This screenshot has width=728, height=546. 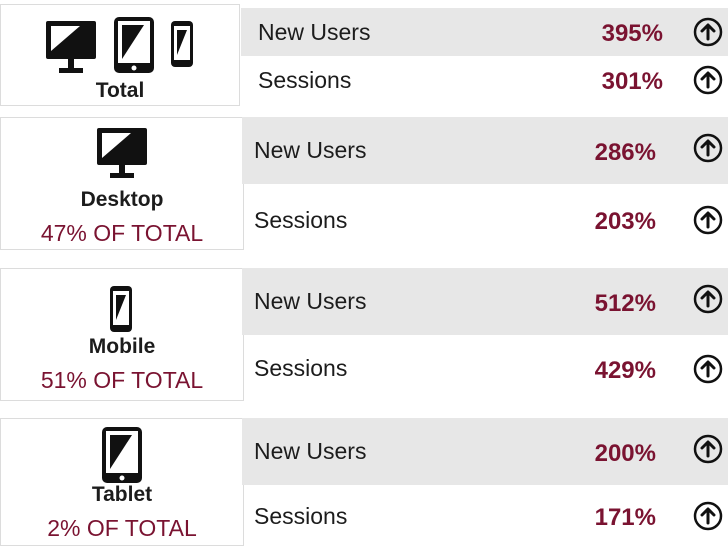 What do you see at coordinates (485, 301) in the screenshot?
I see `metric-row: New Users 512%` at bounding box center [485, 301].